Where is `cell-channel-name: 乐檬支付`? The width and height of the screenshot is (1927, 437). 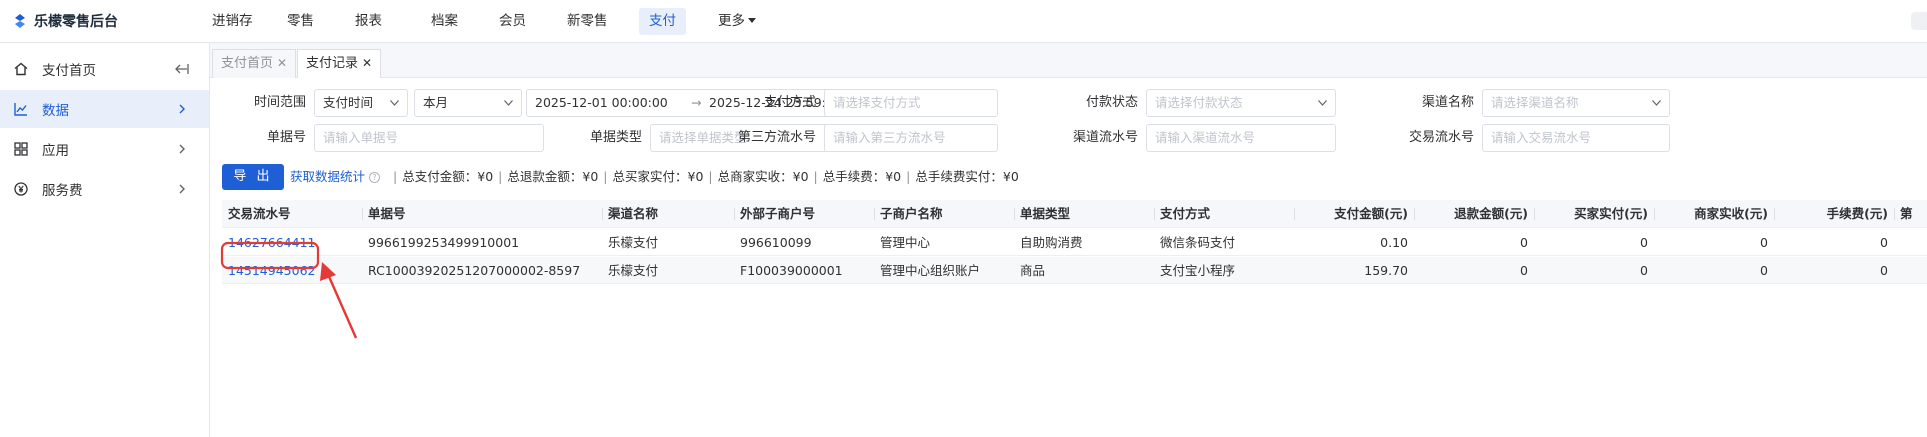
cell-channel-name: 乐檬支付 is located at coordinates (633, 242).